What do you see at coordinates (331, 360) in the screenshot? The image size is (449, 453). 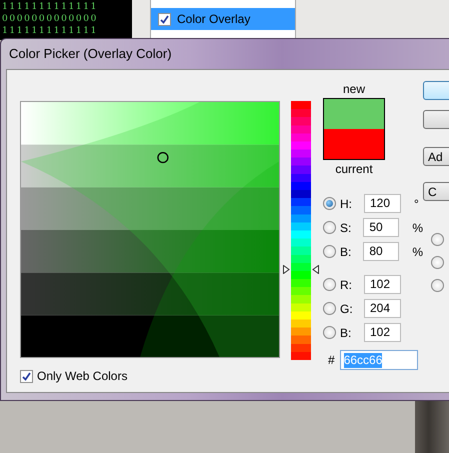 I see `hex-label: #` at bounding box center [331, 360].